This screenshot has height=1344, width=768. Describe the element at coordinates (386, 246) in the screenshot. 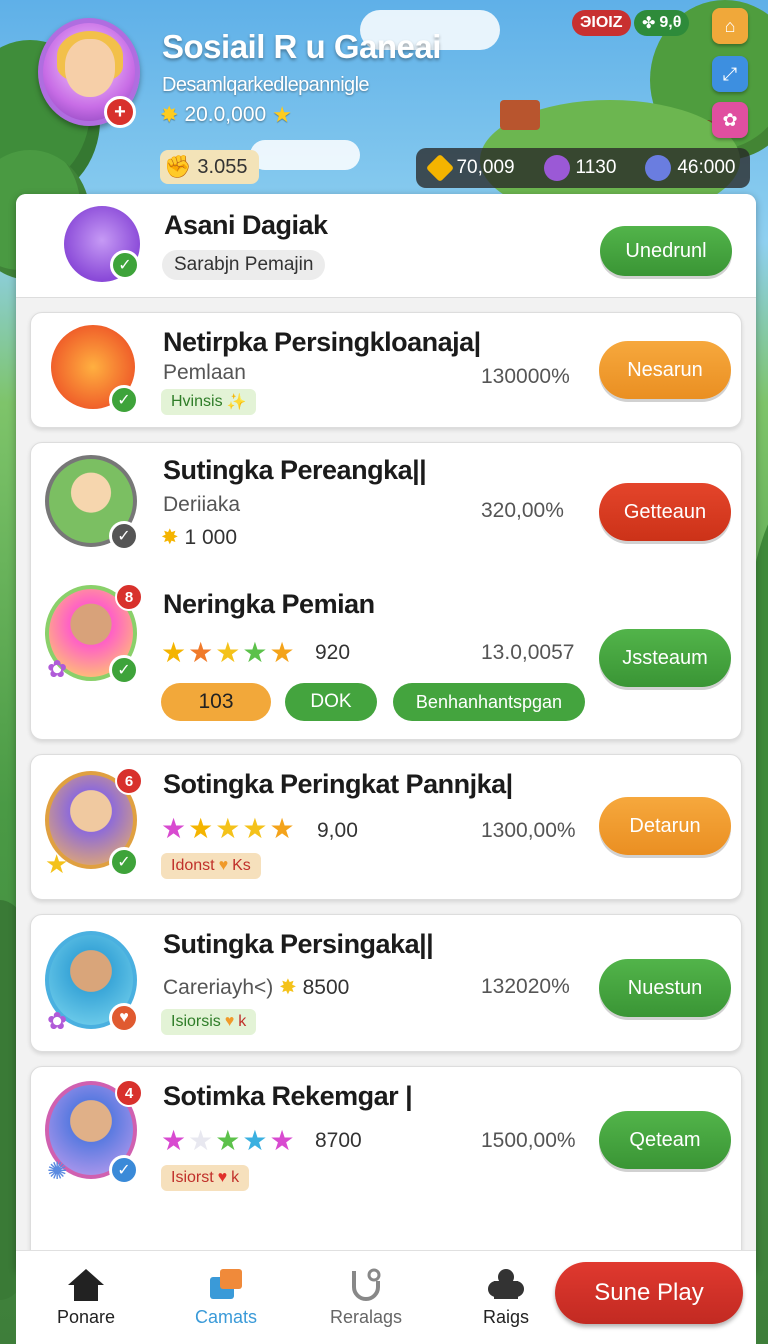

I see `top-player-row: ✓ Asani Dagiak Sarabjn Pemajin Unedrunl` at that location.